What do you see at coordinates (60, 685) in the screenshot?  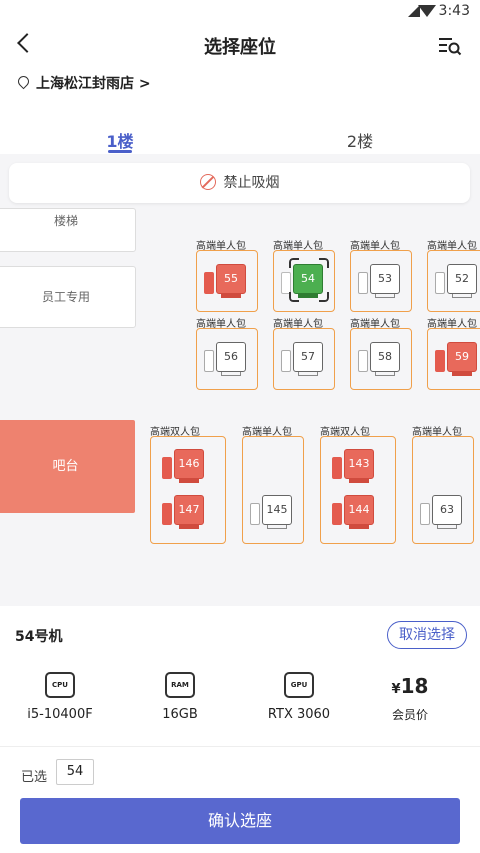 I see `cpu-icon: CPU` at bounding box center [60, 685].